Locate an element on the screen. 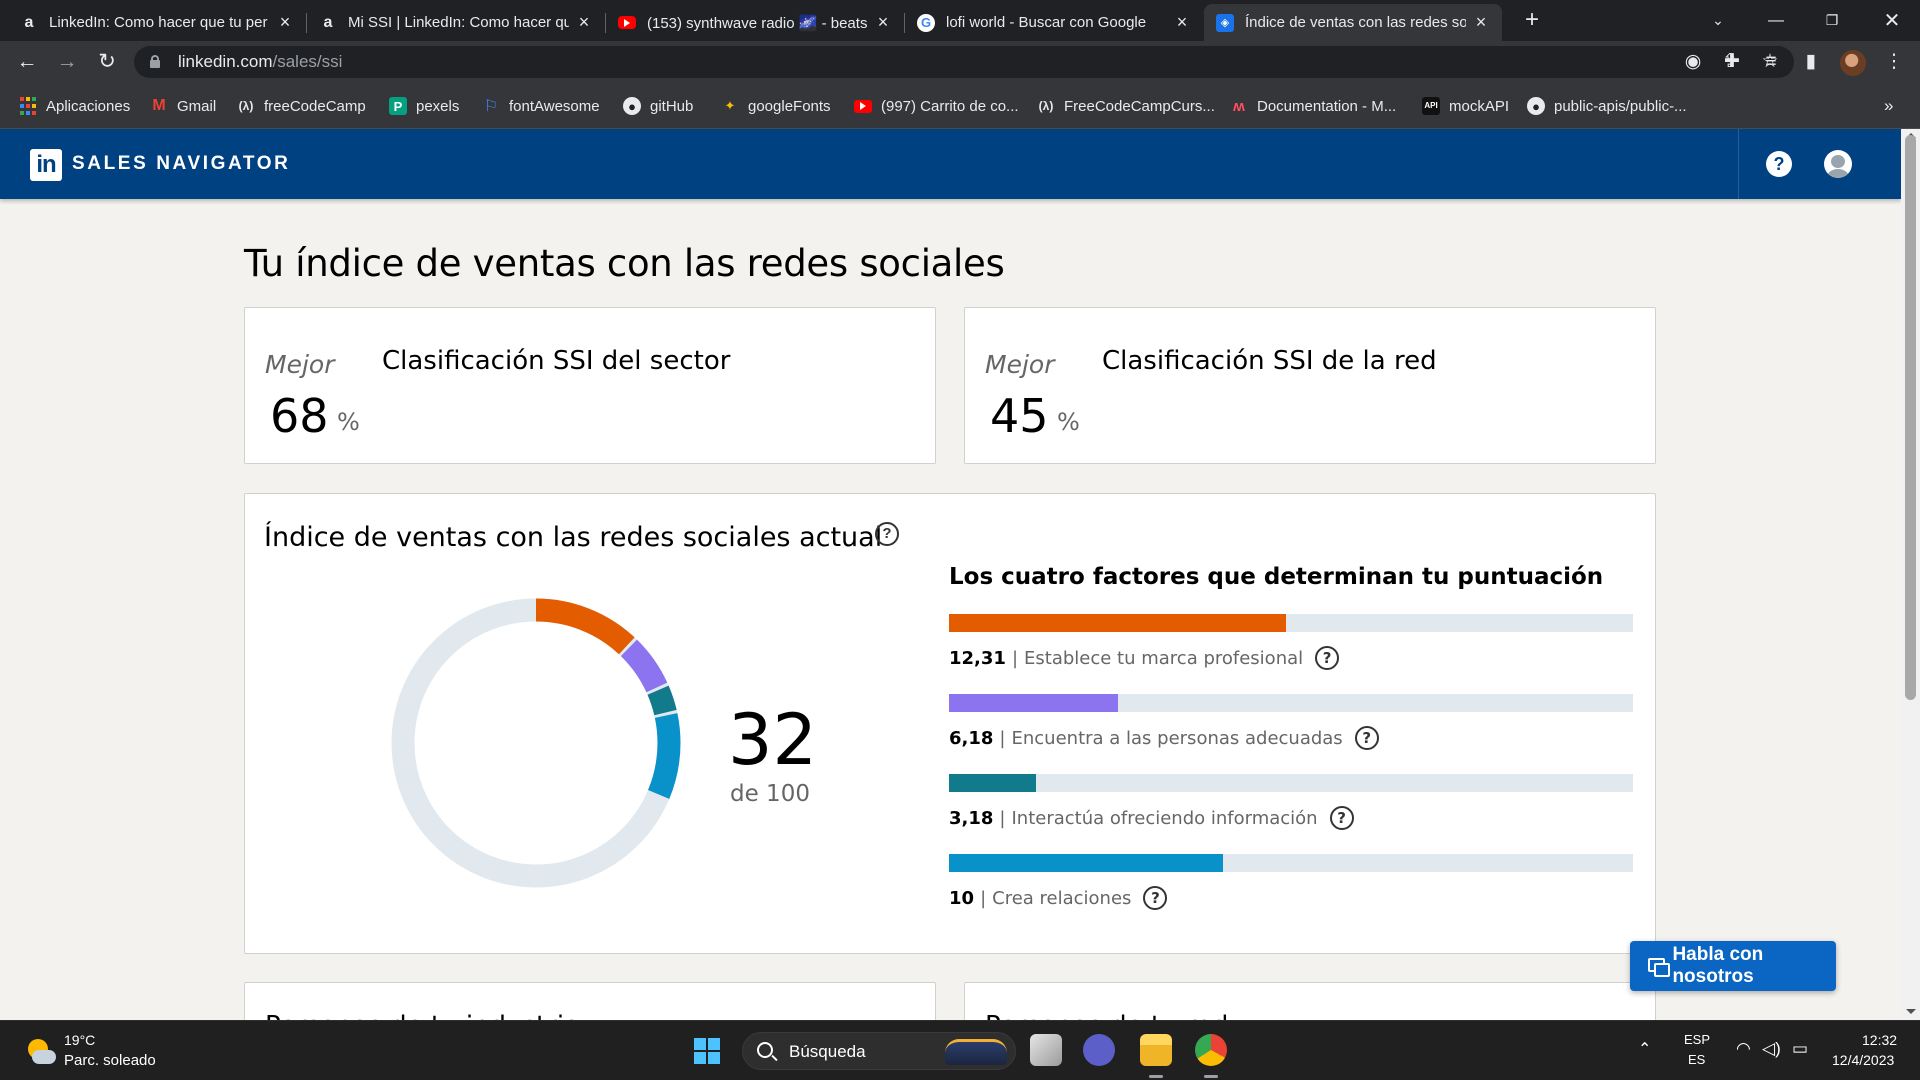 The height and width of the screenshot is (1080, 1920). more-bookmarks-icon: » is located at coordinates (1888, 106).